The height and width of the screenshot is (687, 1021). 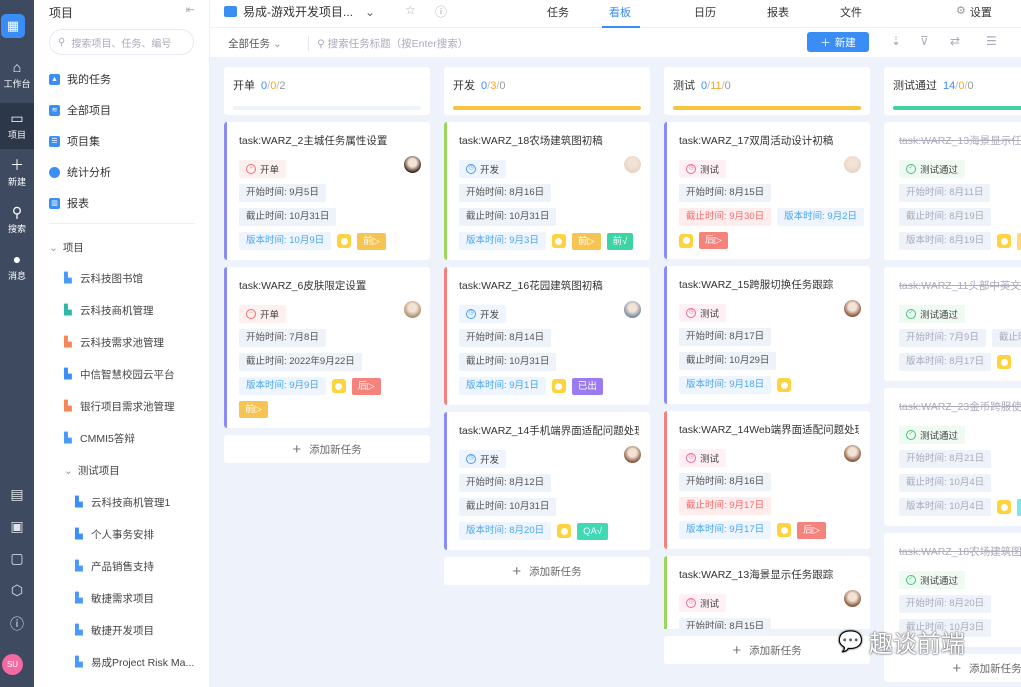 I want to click on rail-item-workbench: ⌂ 工作台, so click(x=17, y=75).